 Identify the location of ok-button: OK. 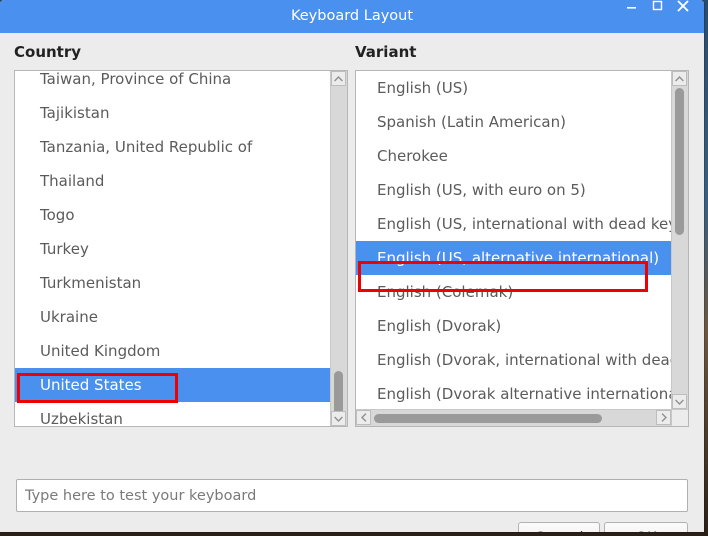
(646, 527).